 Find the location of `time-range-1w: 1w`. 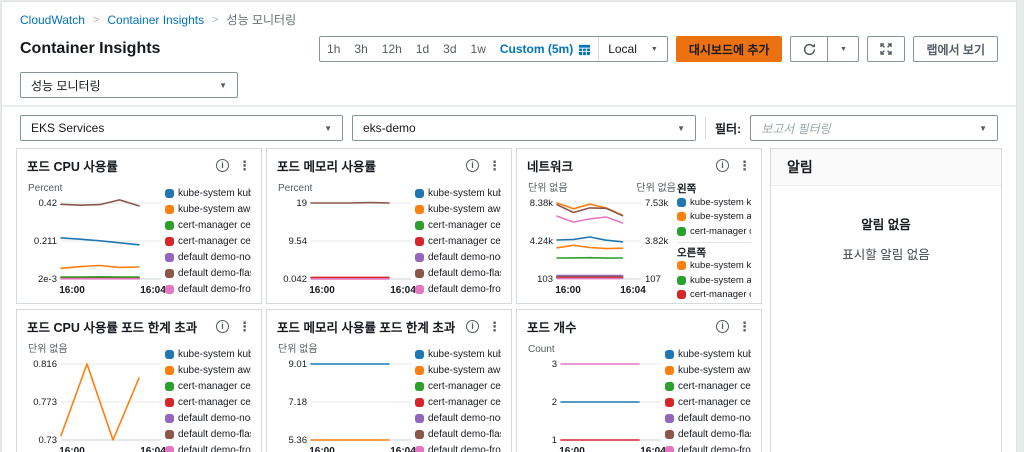

time-range-1w: 1w is located at coordinates (478, 49).